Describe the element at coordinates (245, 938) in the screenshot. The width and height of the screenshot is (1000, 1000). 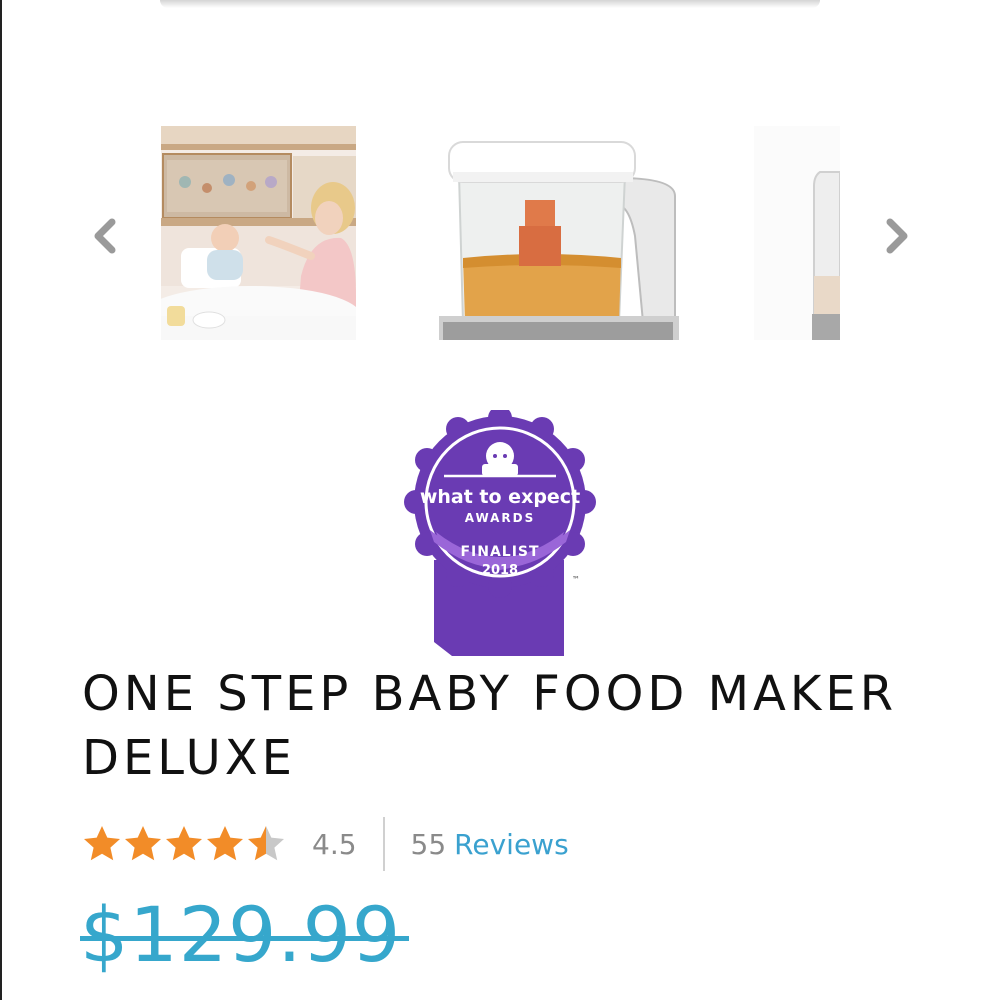
I see `price-strikethrough` at that location.